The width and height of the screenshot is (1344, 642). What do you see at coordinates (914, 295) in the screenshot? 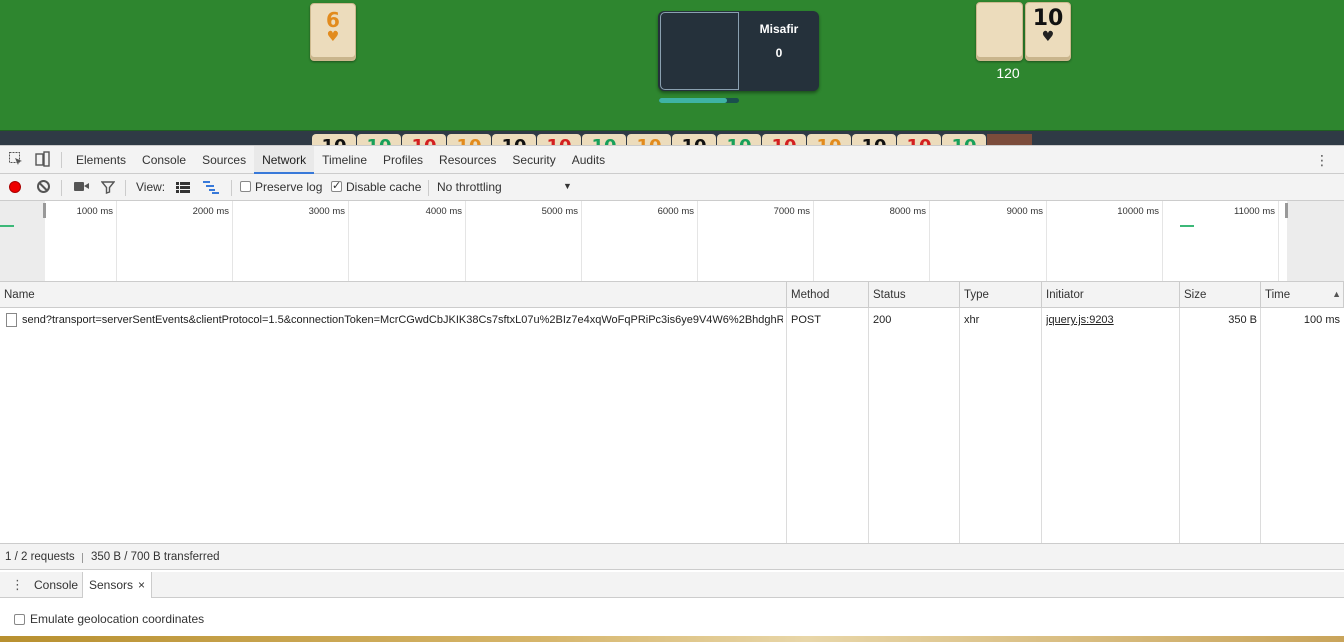
I see `column-header-status: Status` at bounding box center [914, 295].